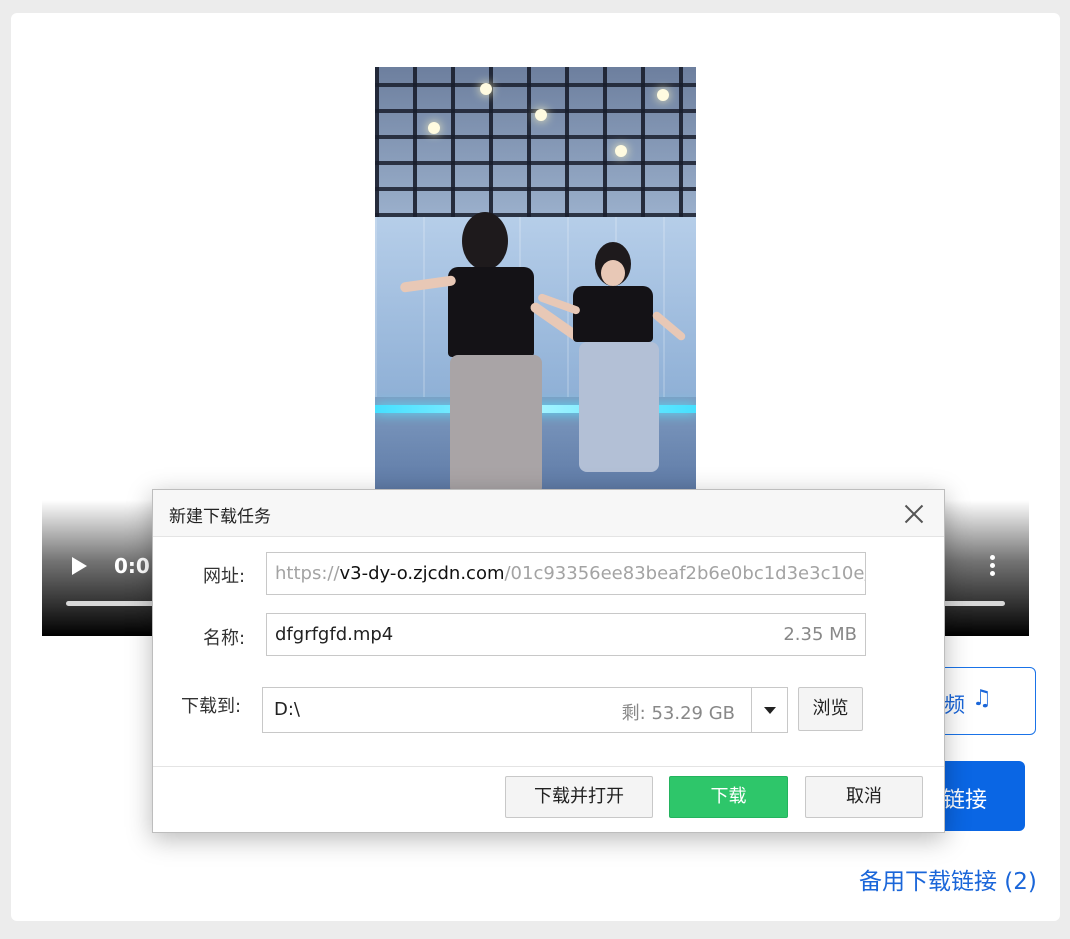 The height and width of the screenshot is (939, 1070). Describe the element at coordinates (422, 573) in the screenshot. I see `url-host: v3-dy-o.zjcdn.com` at that location.